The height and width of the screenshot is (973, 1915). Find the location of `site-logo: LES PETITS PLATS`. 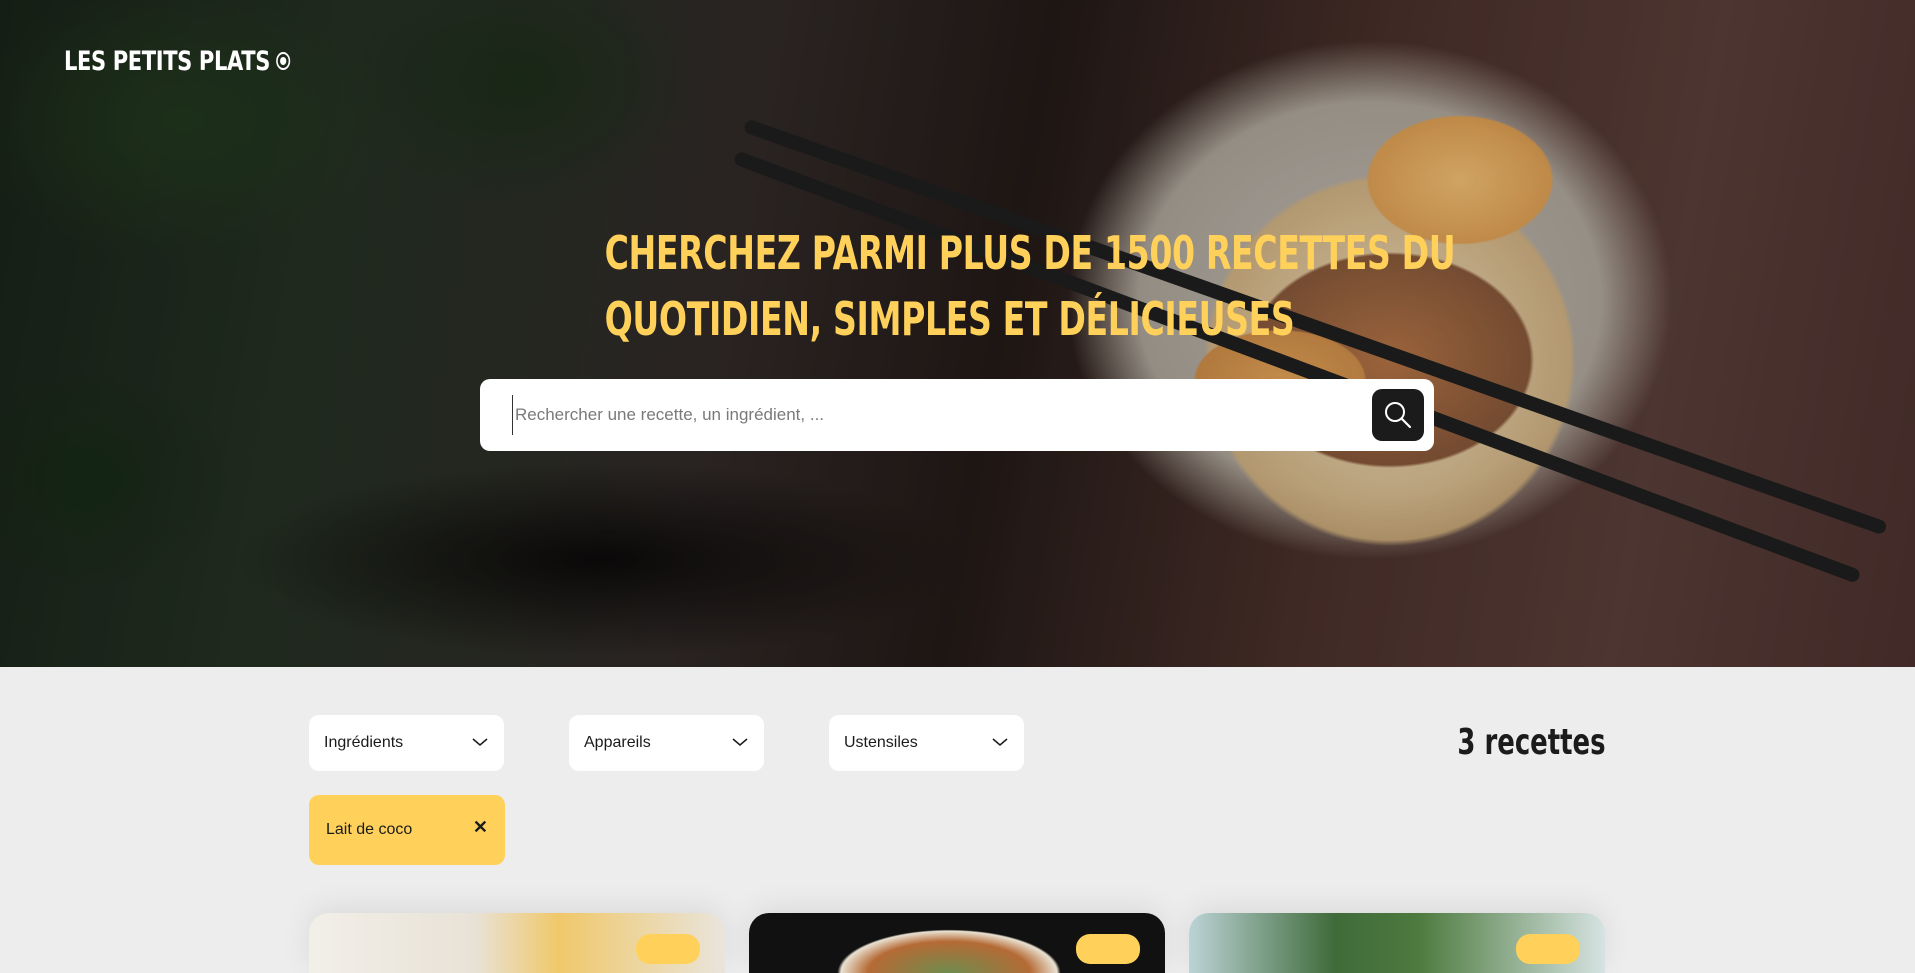

site-logo: LES PETITS PLATS is located at coordinates (177, 61).